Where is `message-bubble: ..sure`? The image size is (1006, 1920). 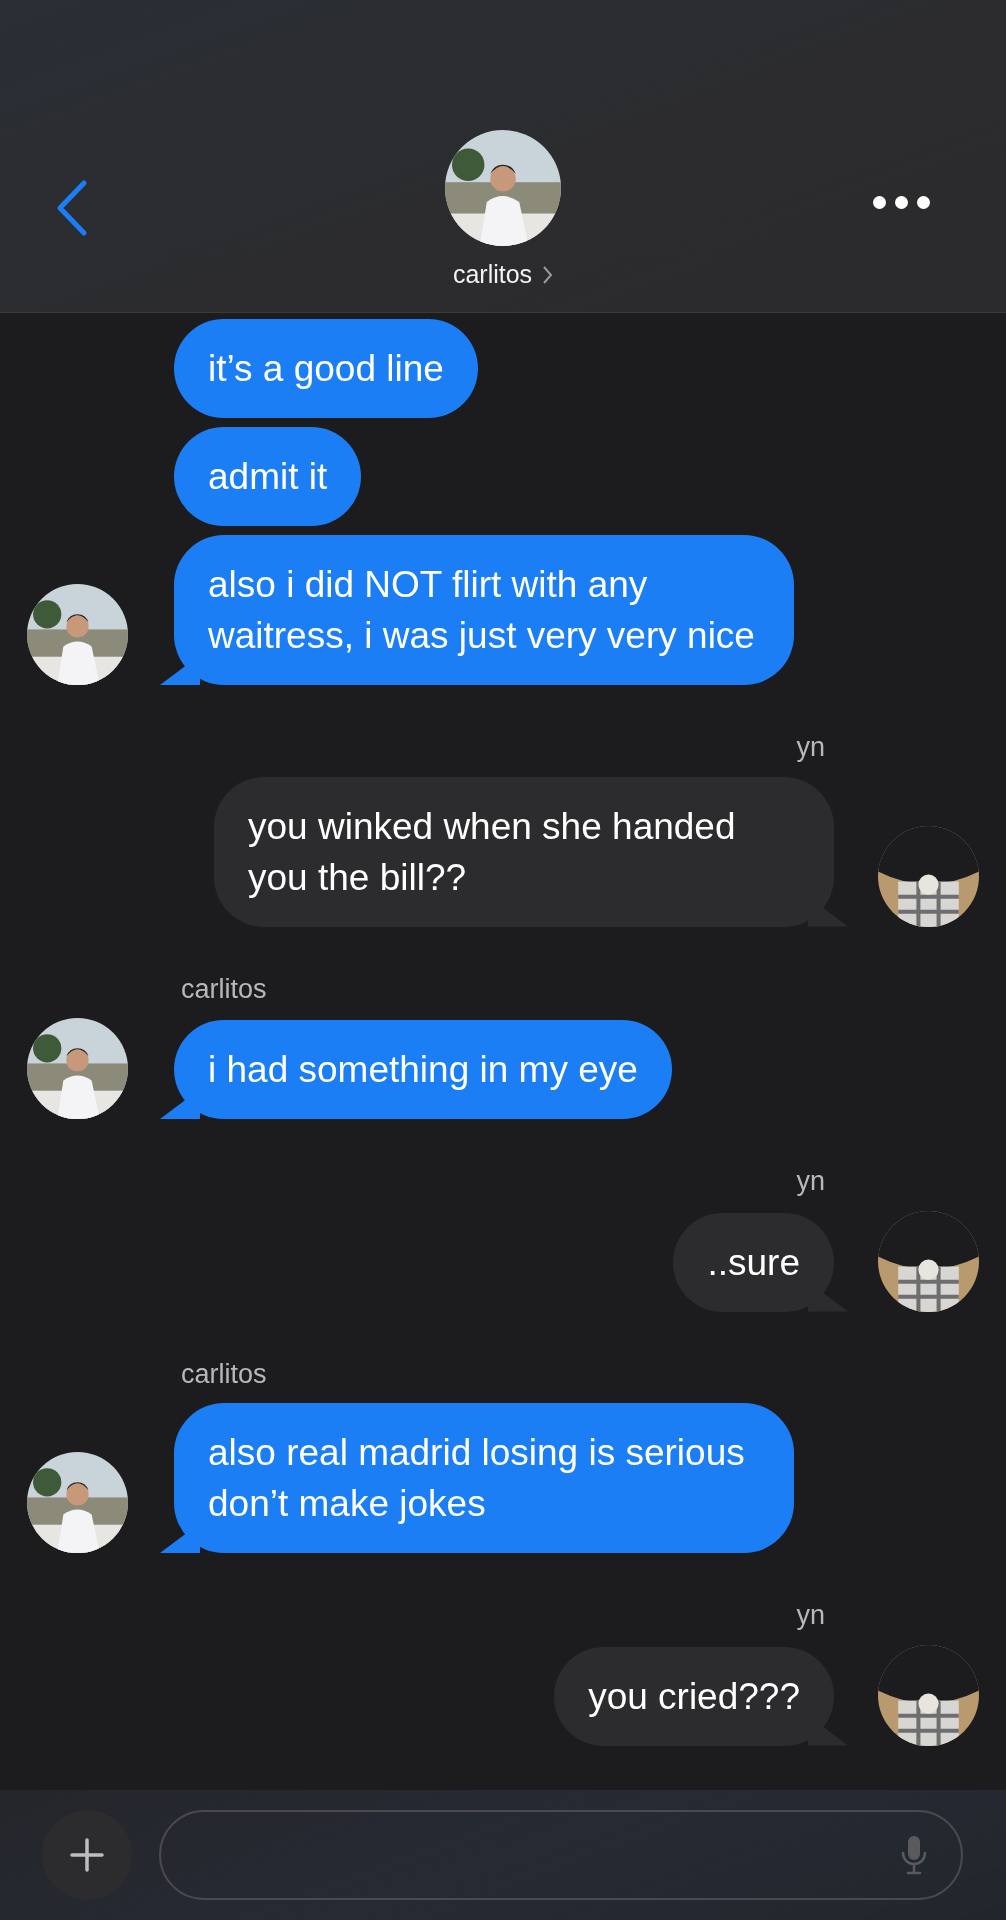
message-bubble: ..sure is located at coordinates (753, 1262).